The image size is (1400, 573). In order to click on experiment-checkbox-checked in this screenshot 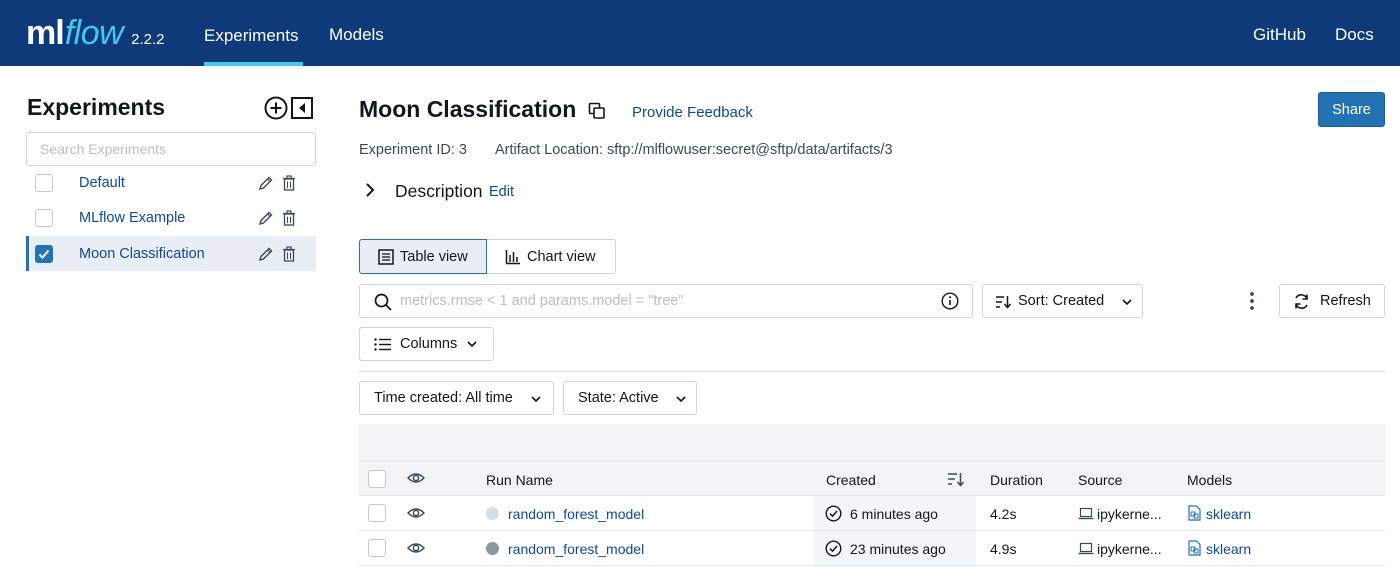, I will do `click(44, 253)`.